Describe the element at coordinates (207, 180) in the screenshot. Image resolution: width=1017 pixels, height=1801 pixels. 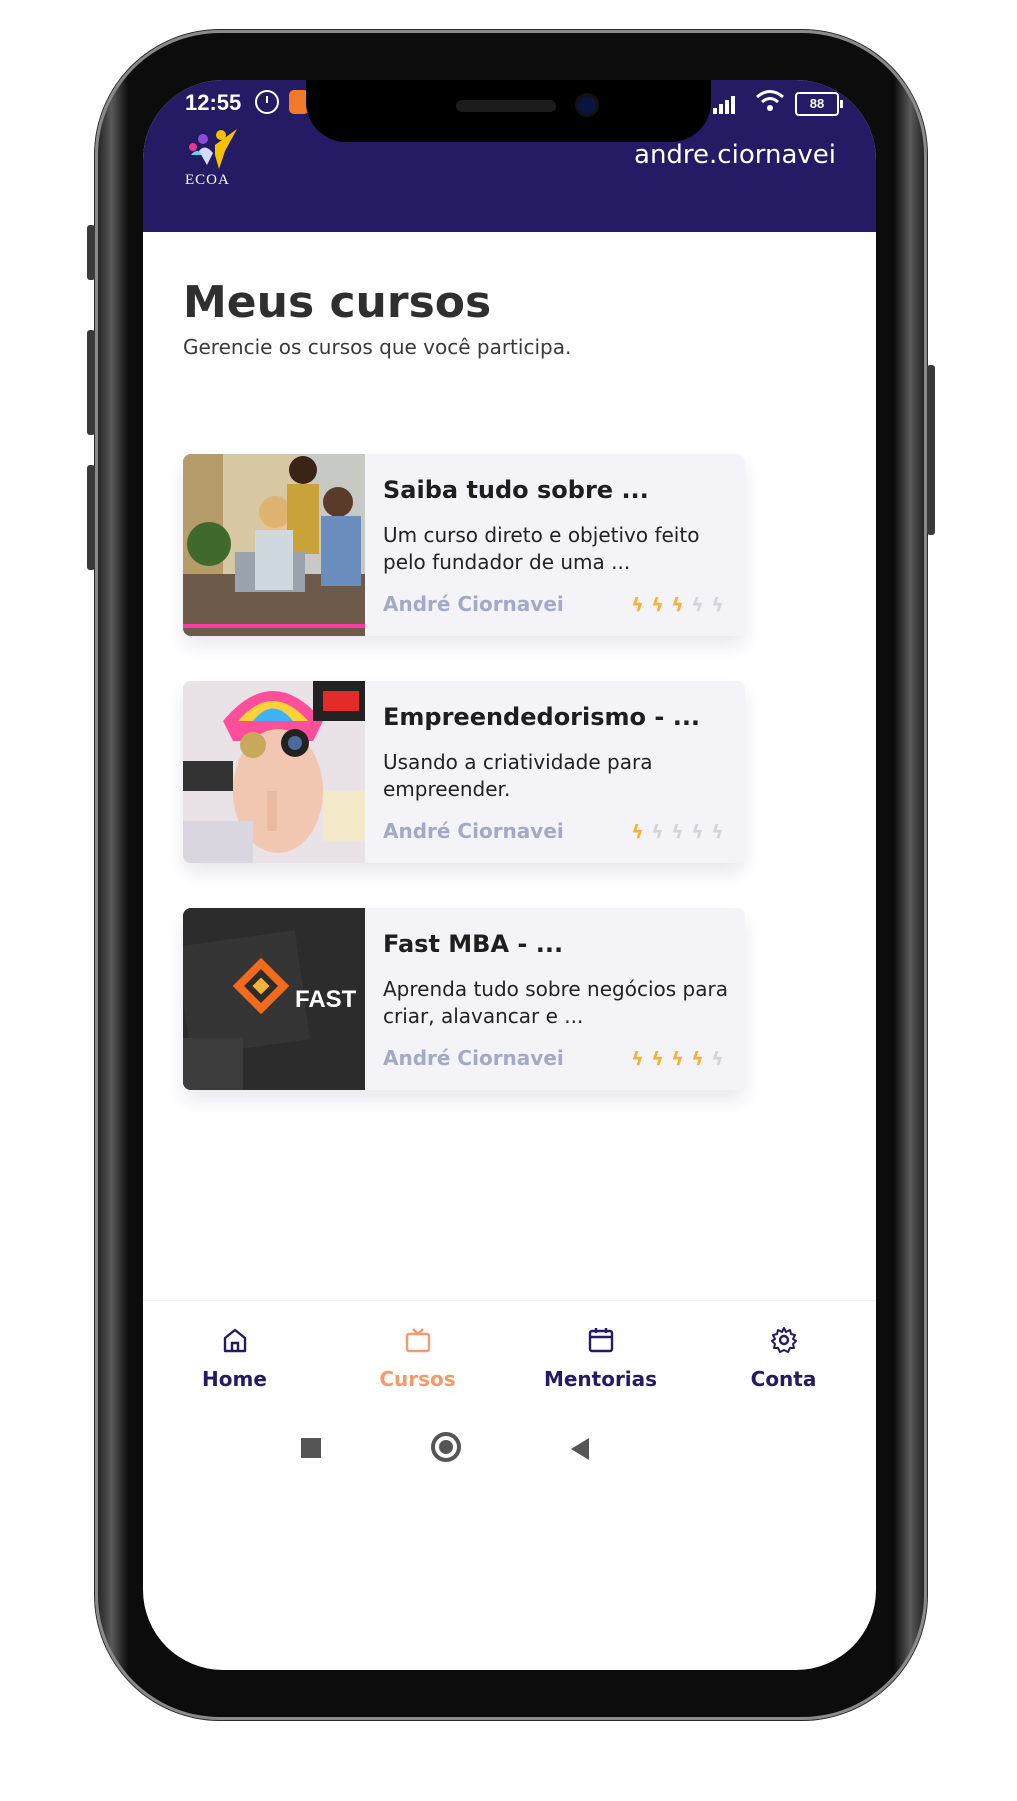
I see `logo-text: ECOA` at that location.